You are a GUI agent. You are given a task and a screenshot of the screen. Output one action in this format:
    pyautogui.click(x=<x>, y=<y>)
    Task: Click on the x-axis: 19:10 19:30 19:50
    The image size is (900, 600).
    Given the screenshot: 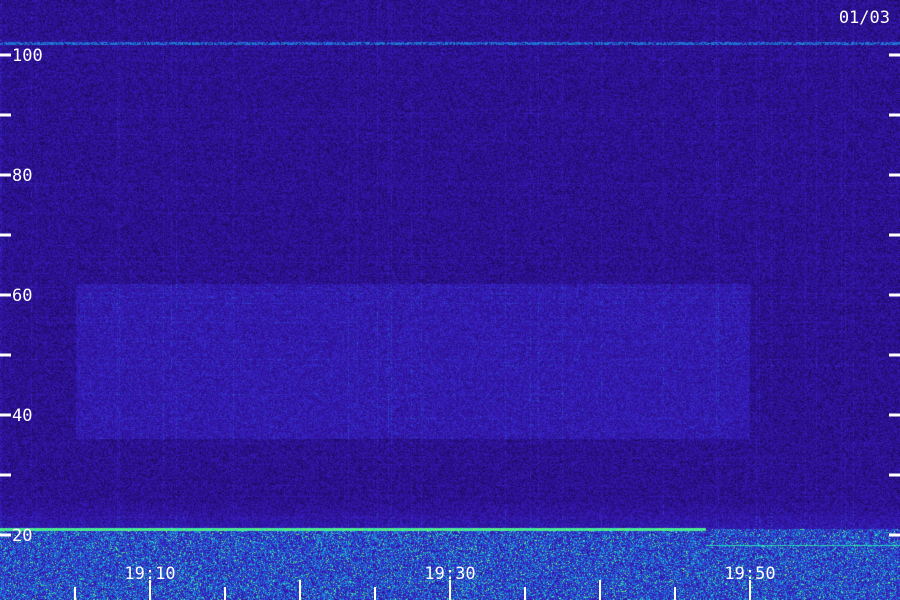 What is the action you would take?
    pyautogui.click(x=425, y=582)
    